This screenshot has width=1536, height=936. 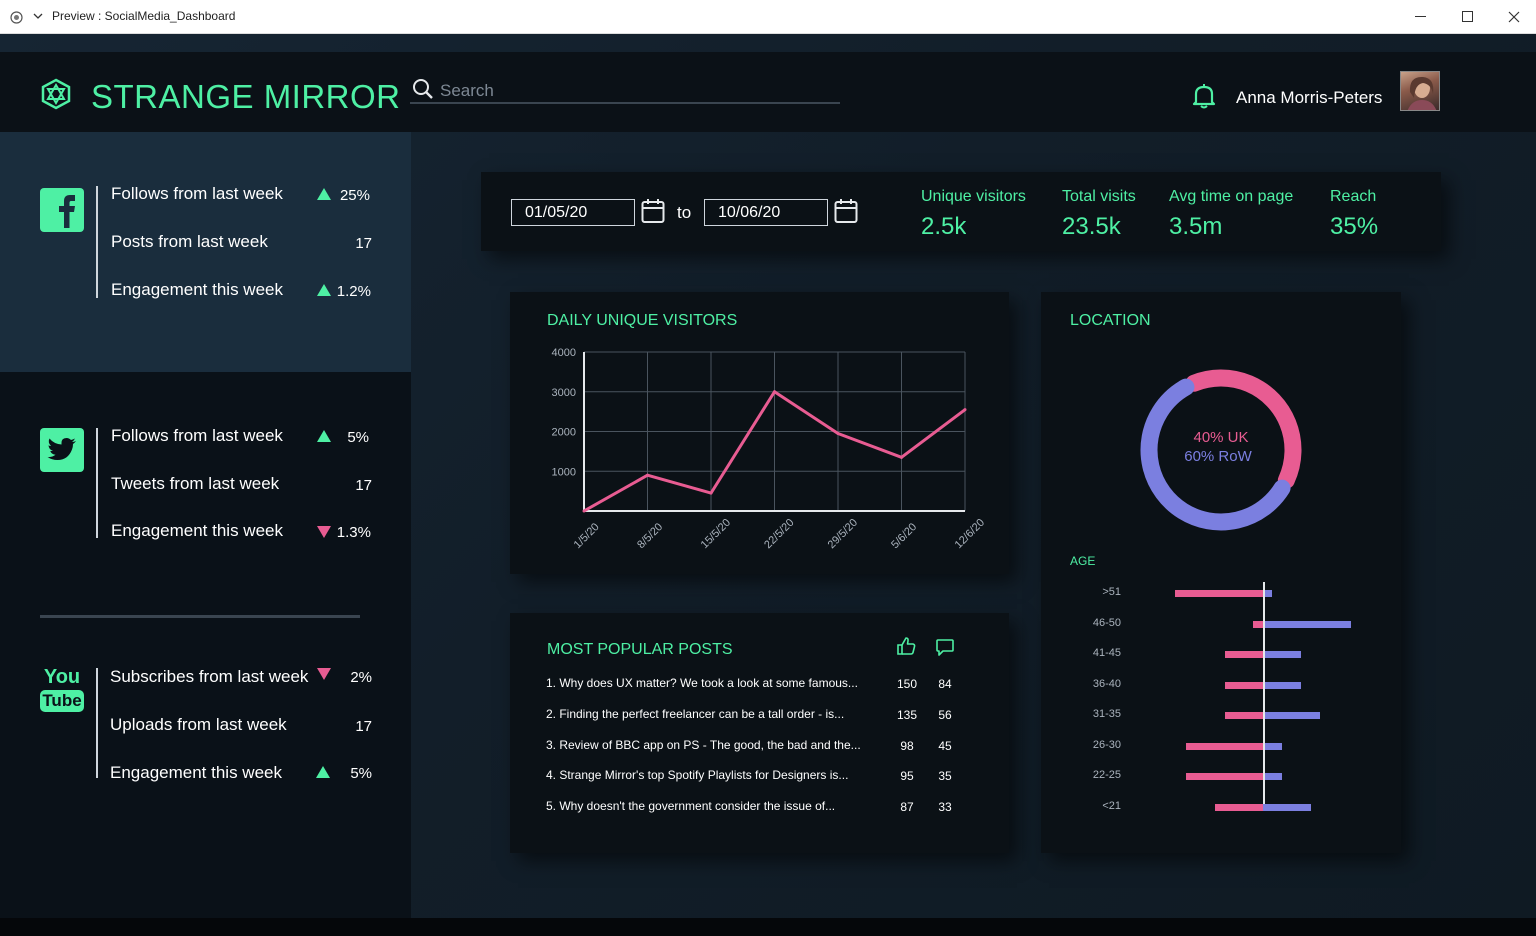 What do you see at coordinates (945, 776) in the screenshot?
I see `post-comments: 35` at bounding box center [945, 776].